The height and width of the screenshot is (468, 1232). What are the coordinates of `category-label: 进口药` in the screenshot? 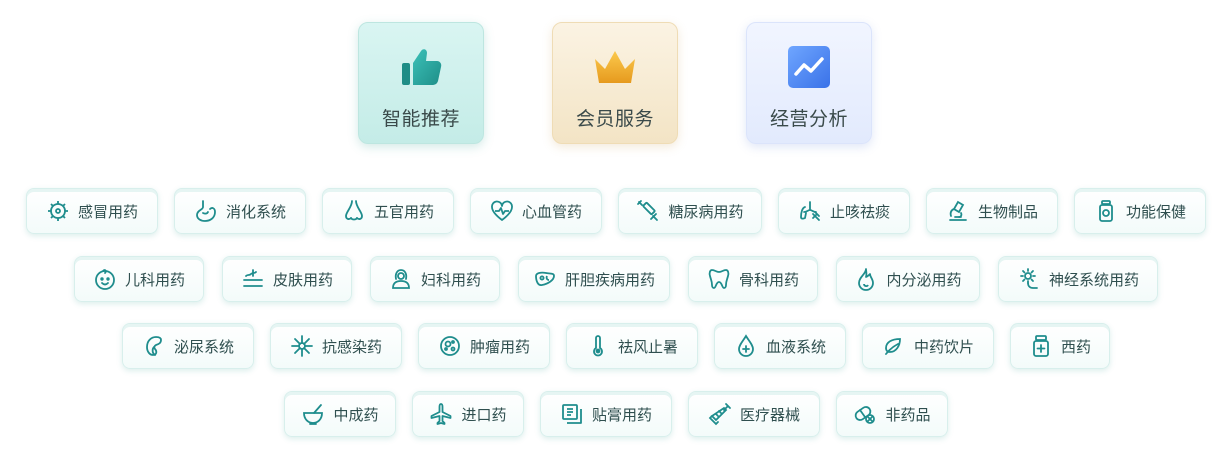 It's located at (484, 414).